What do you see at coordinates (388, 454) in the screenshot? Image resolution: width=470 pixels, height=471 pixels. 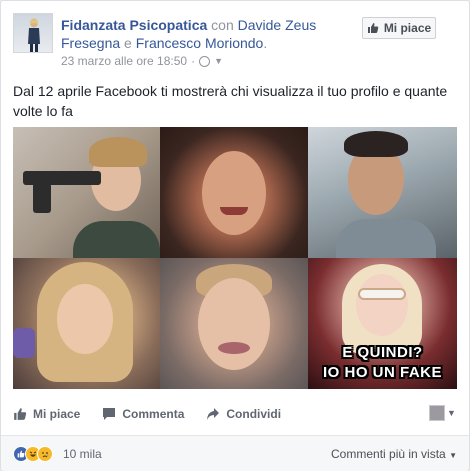 I see `comment-sort-label: Commenti più in vista` at bounding box center [388, 454].